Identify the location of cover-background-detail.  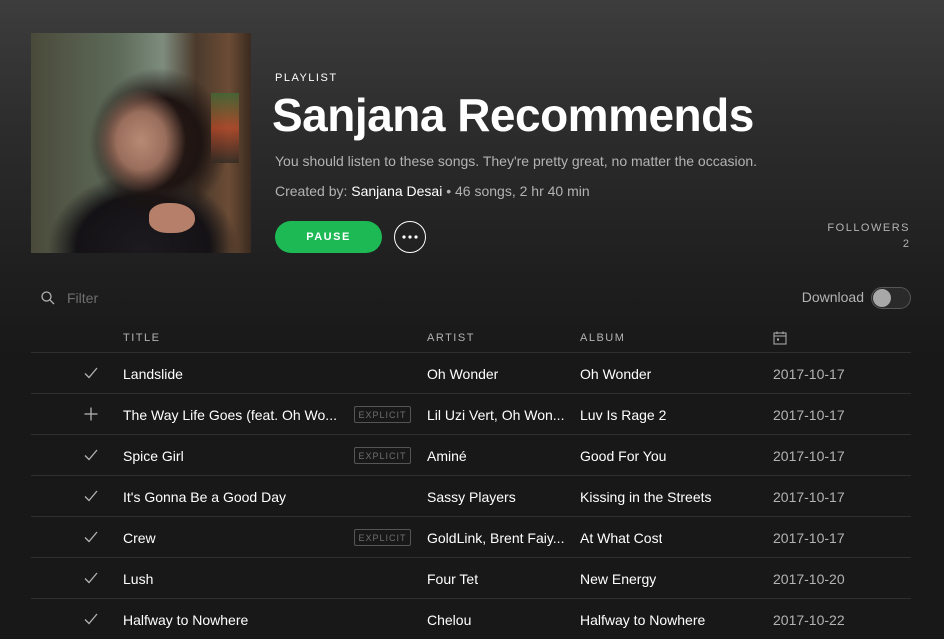
(225, 128).